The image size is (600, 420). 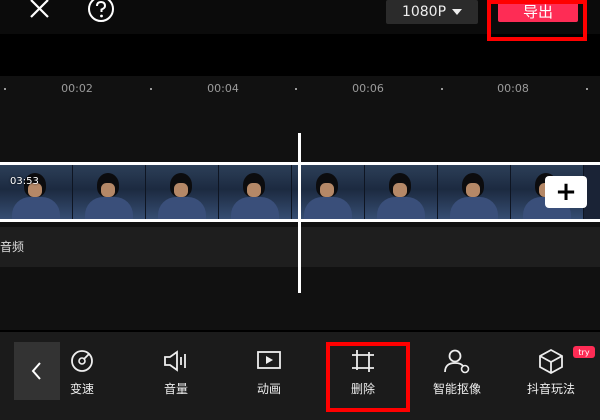 What do you see at coordinates (77, 88) in the screenshot?
I see `tick-label: 00:02` at bounding box center [77, 88].